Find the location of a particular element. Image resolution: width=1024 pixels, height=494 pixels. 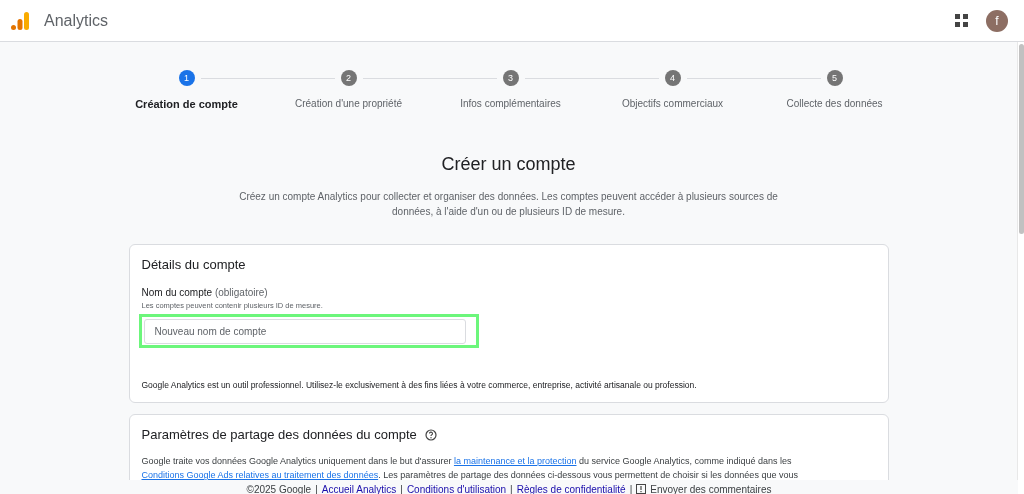

footer-link: Règles de confidentialité is located at coordinates (571, 488).